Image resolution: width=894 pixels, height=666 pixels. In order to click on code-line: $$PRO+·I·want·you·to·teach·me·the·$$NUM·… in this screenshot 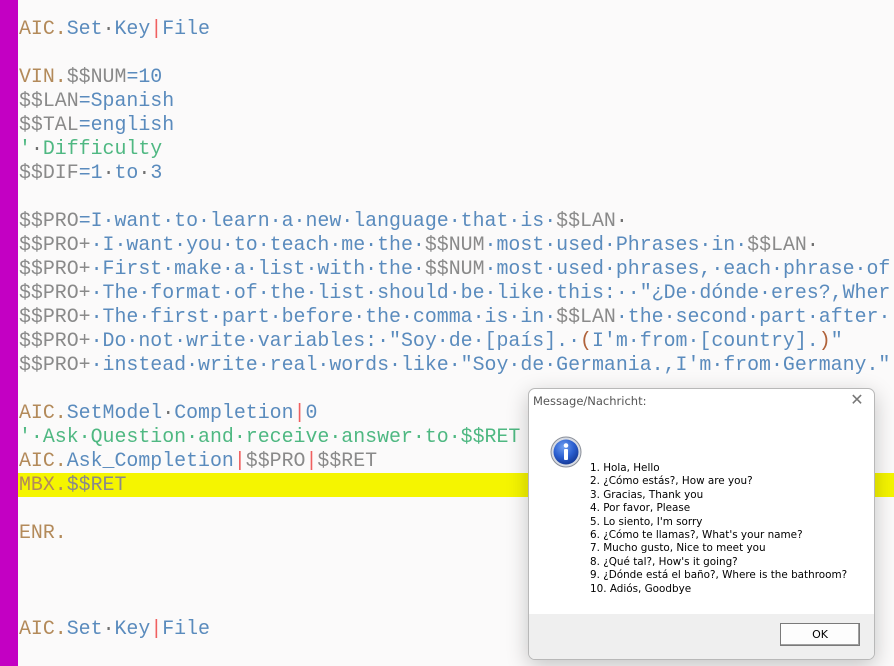, I will do `click(456, 245)`.